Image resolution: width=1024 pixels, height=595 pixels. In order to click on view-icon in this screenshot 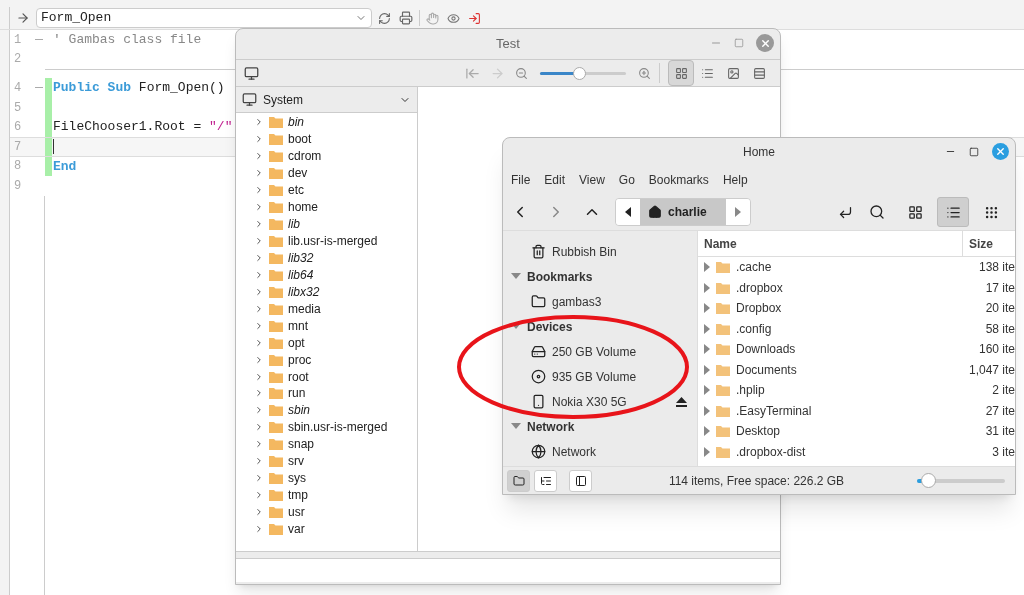, I will do `click(759, 73)`.